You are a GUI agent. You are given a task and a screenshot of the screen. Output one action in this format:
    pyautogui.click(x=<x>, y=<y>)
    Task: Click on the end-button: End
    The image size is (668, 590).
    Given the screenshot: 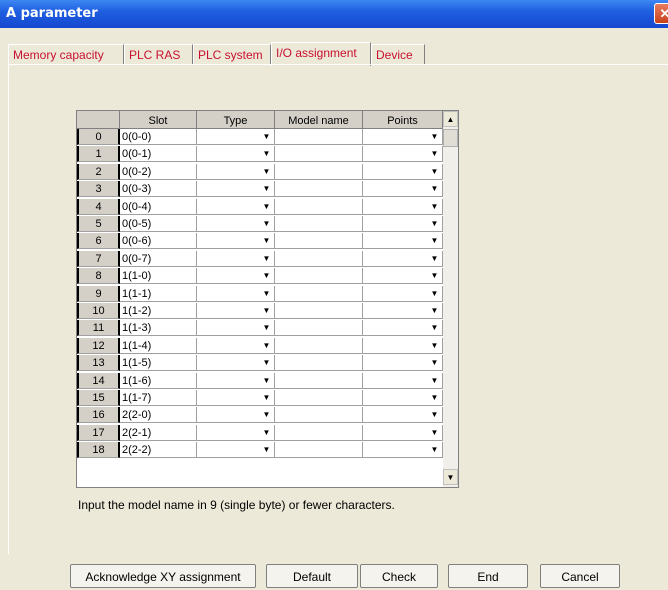 What is the action you would take?
    pyautogui.click(x=488, y=576)
    